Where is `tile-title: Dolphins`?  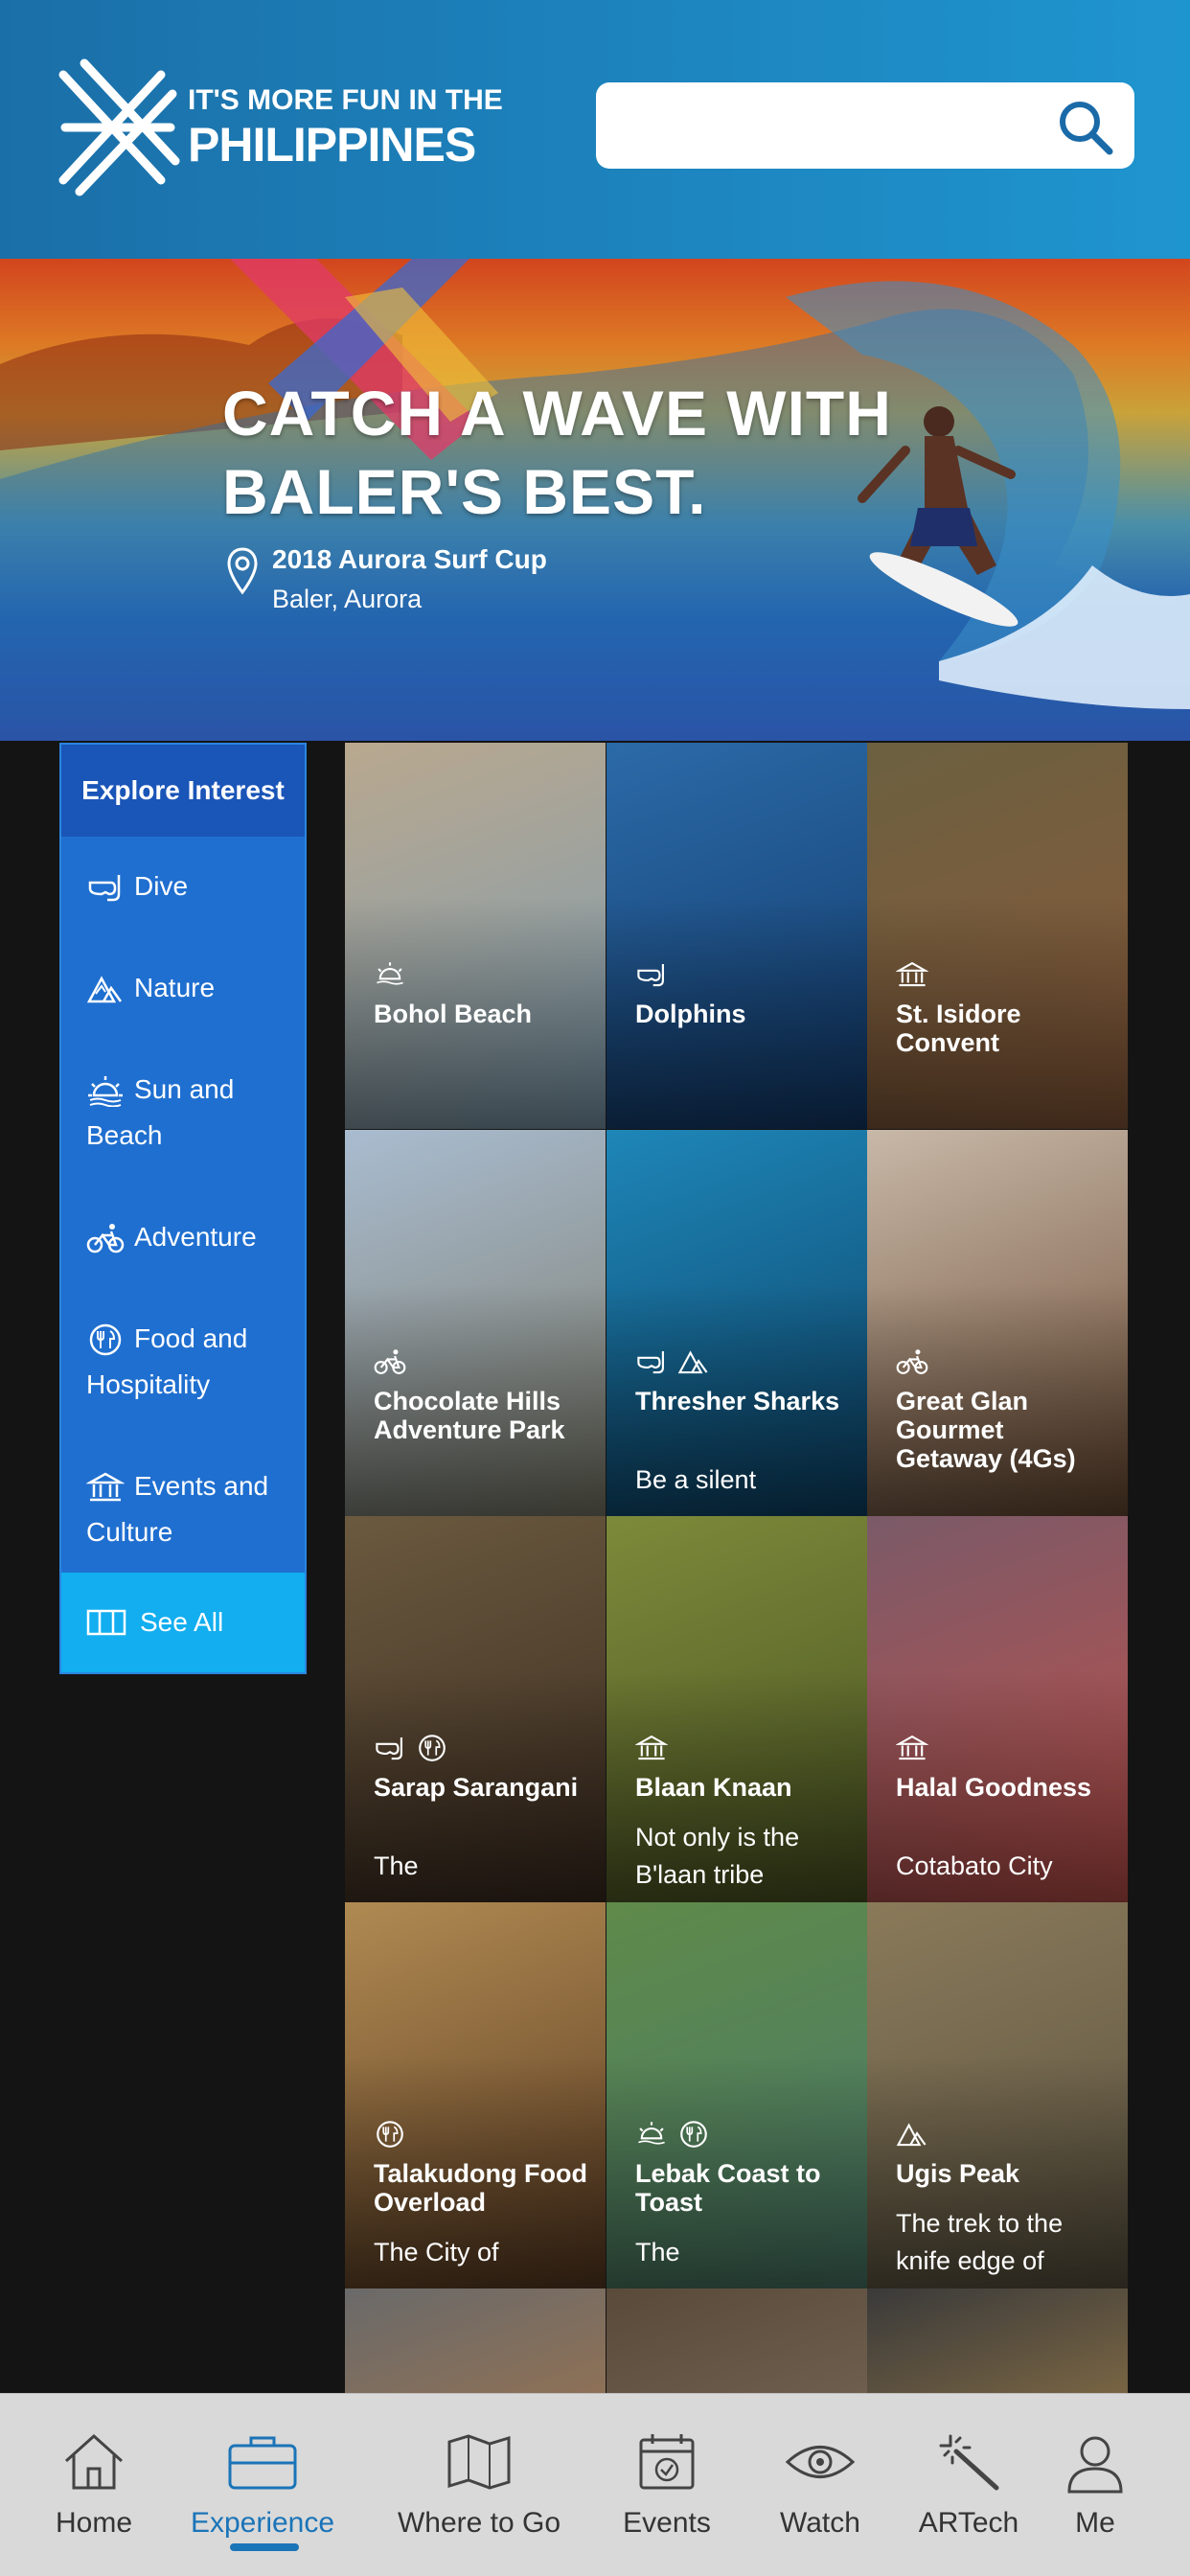
tile-title: Dolphins is located at coordinates (691, 1014).